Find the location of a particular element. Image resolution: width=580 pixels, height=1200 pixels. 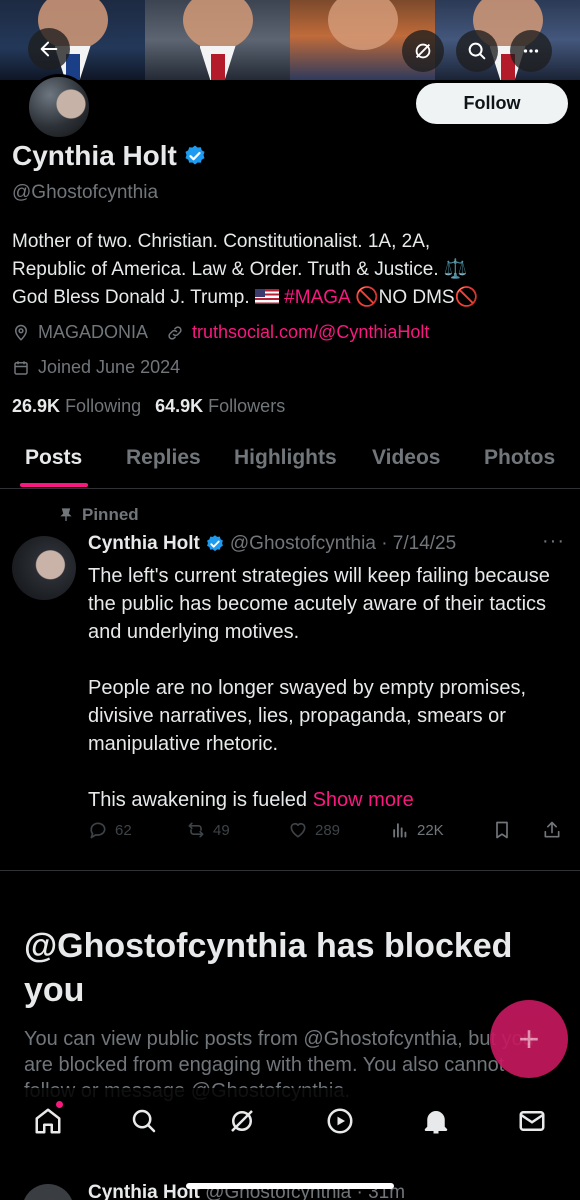

plus-icon: + is located at coordinates (529, 1038).